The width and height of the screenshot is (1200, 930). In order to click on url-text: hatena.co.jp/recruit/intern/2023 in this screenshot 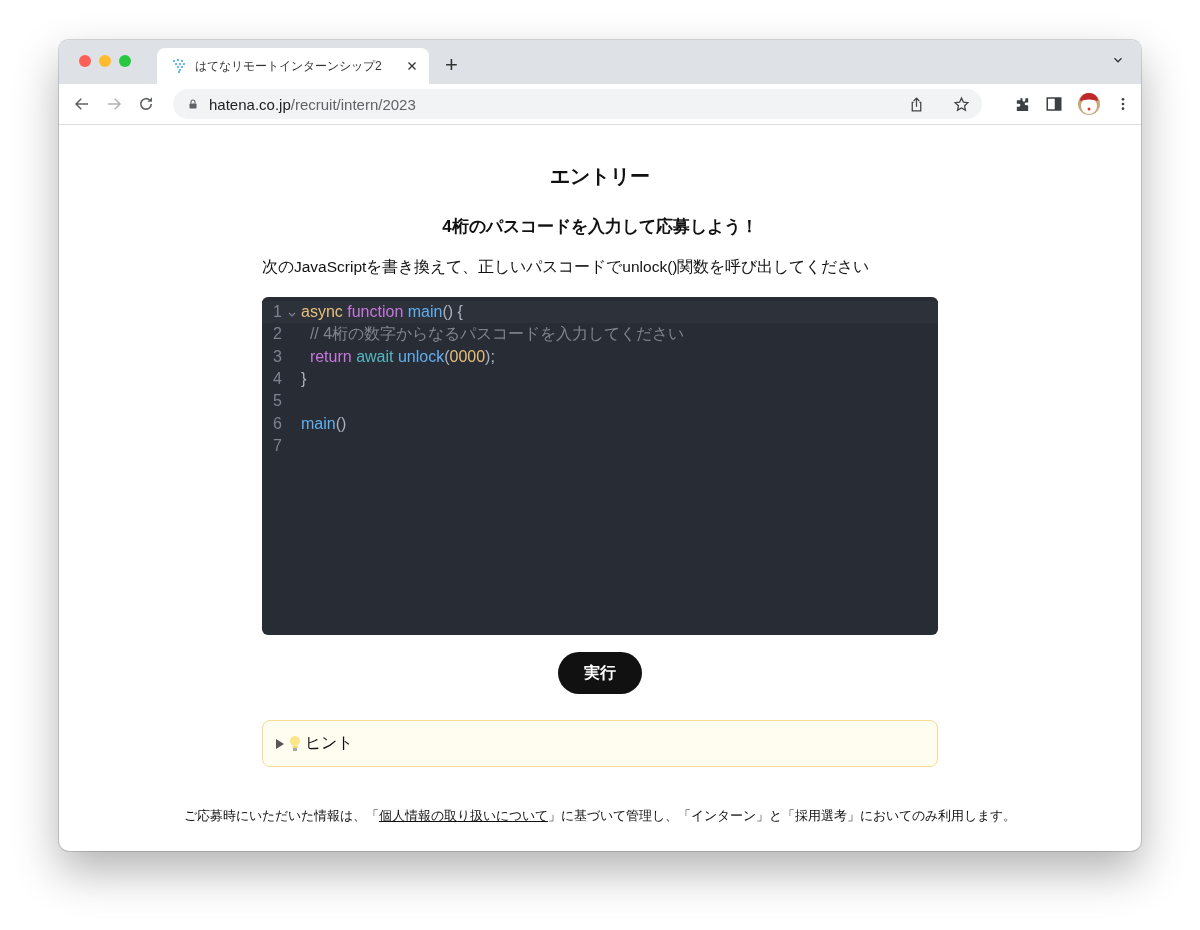, I will do `click(313, 104)`.